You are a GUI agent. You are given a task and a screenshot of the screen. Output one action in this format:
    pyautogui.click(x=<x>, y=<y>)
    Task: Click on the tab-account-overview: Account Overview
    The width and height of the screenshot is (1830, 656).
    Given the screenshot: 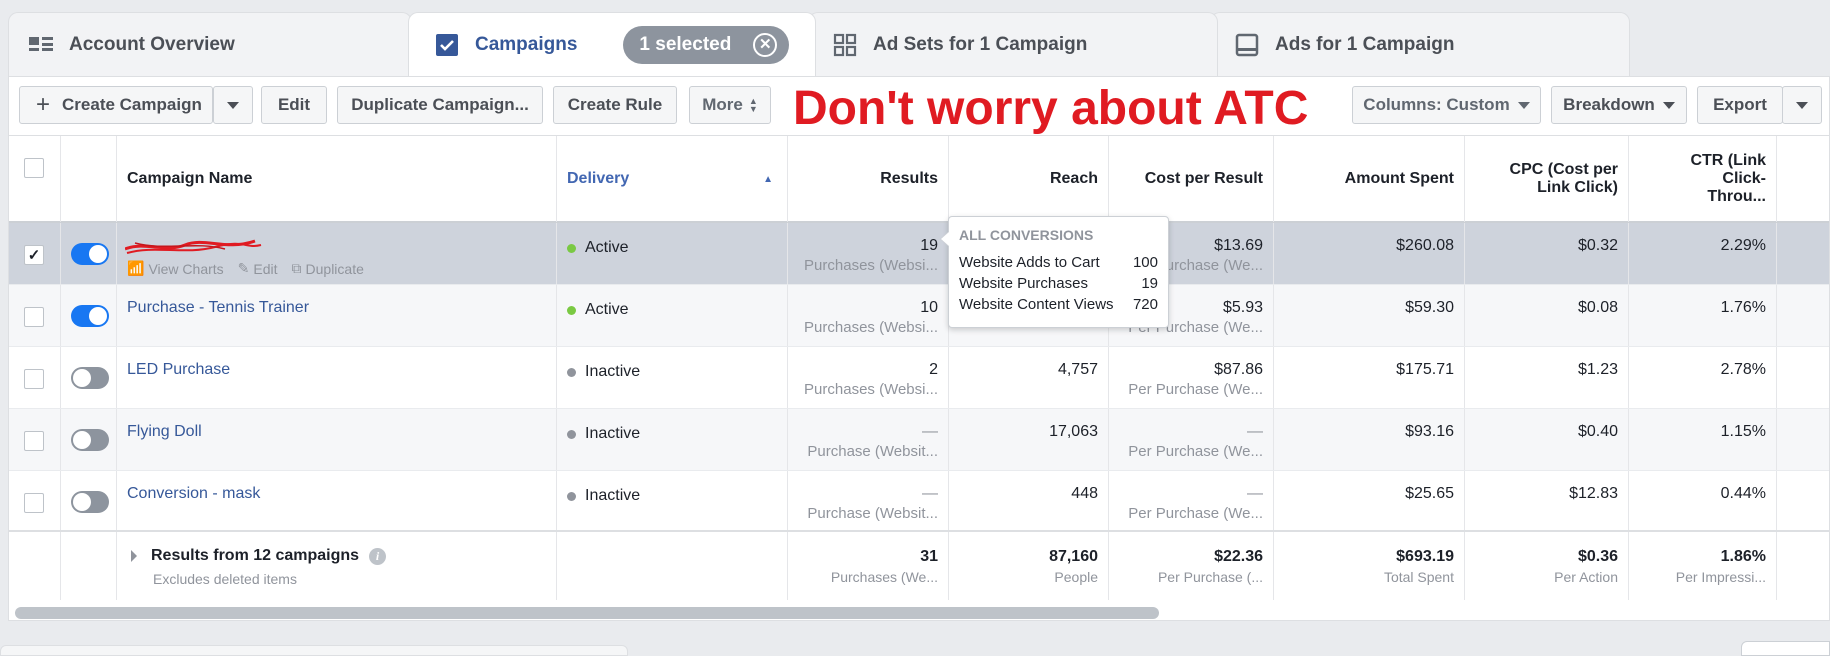 What is the action you would take?
    pyautogui.click(x=210, y=44)
    